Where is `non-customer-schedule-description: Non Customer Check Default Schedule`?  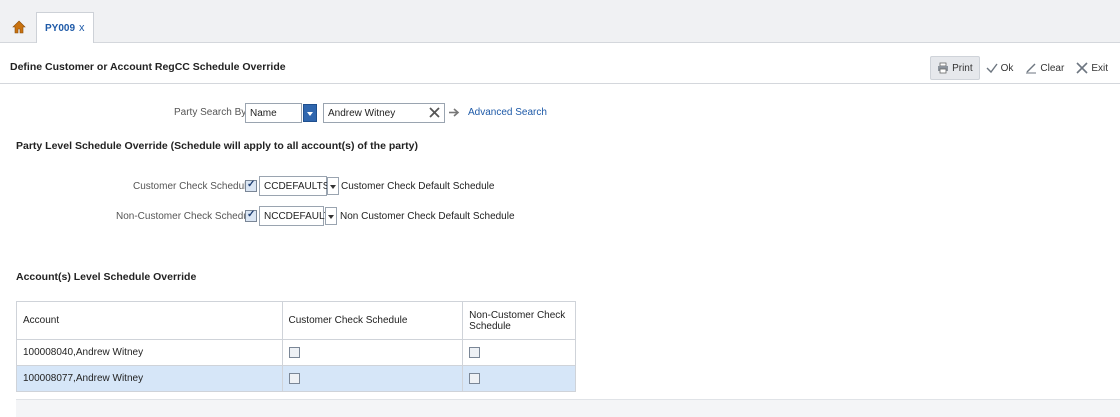
non-customer-schedule-description: Non Customer Check Default Schedule is located at coordinates (427, 216).